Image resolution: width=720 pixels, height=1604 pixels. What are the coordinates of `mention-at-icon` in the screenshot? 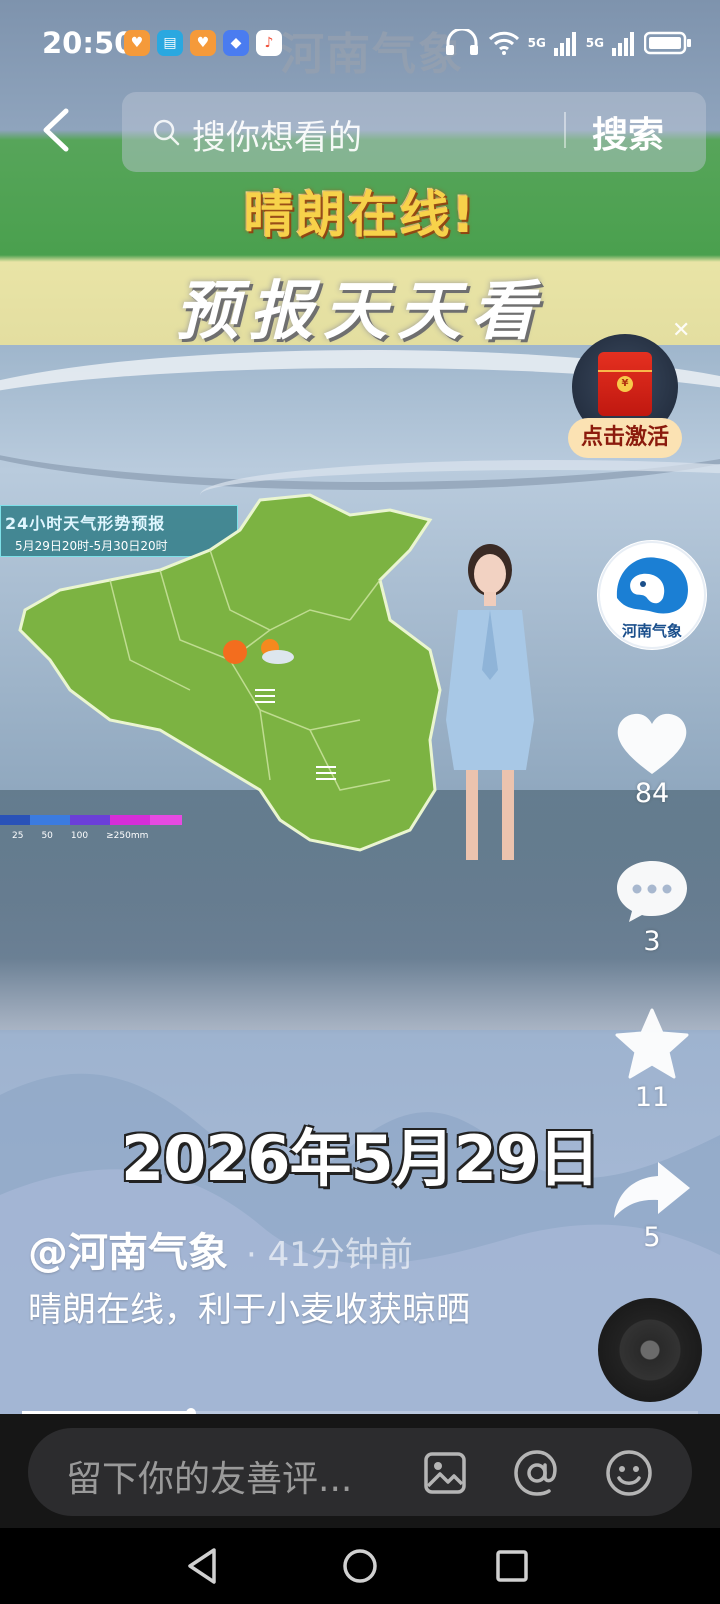 It's located at (537, 1473).